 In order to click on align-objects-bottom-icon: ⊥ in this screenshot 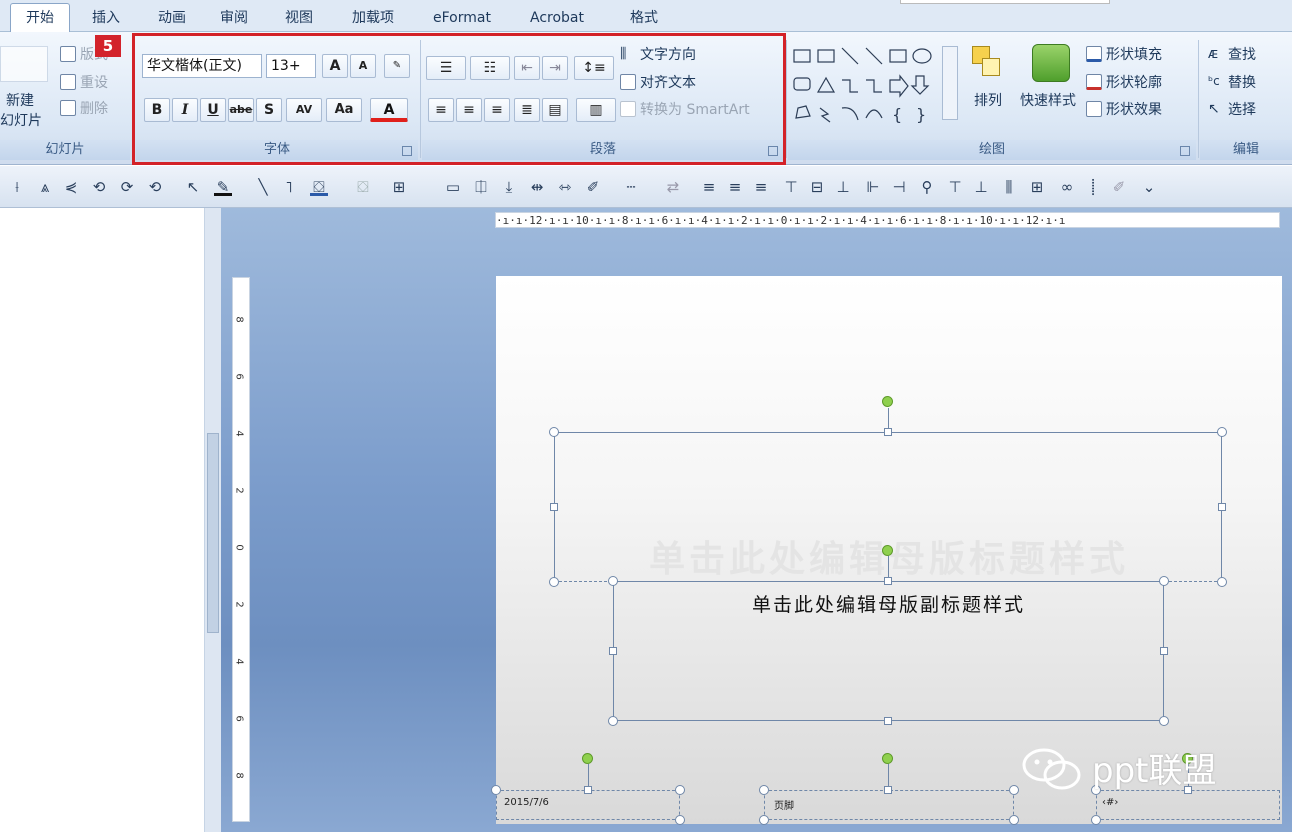, I will do `click(981, 187)`.